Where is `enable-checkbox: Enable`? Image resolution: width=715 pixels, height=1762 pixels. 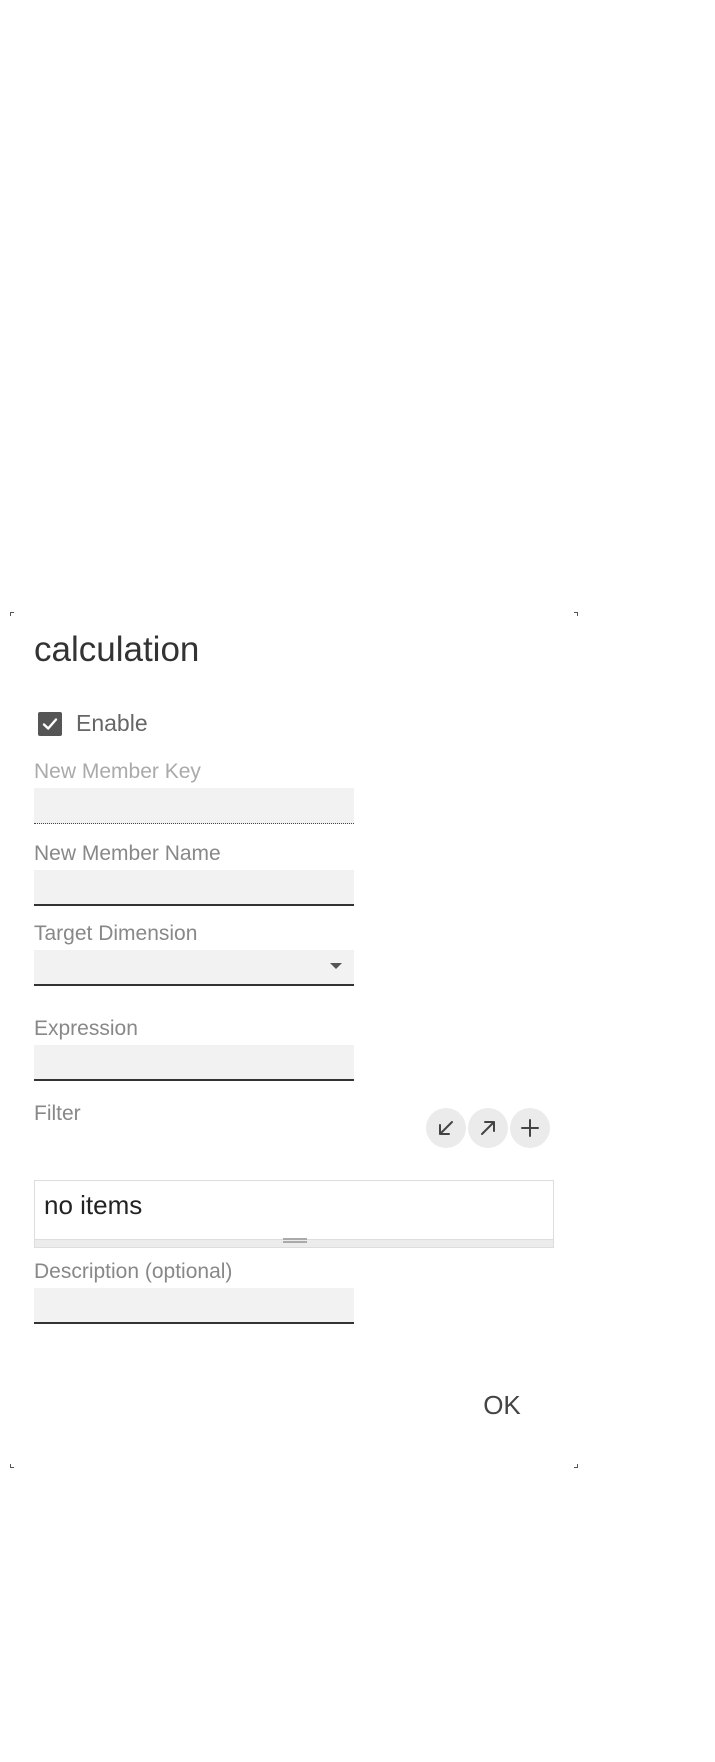 enable-checkbox: Enable is located at coordinates (93, 723).